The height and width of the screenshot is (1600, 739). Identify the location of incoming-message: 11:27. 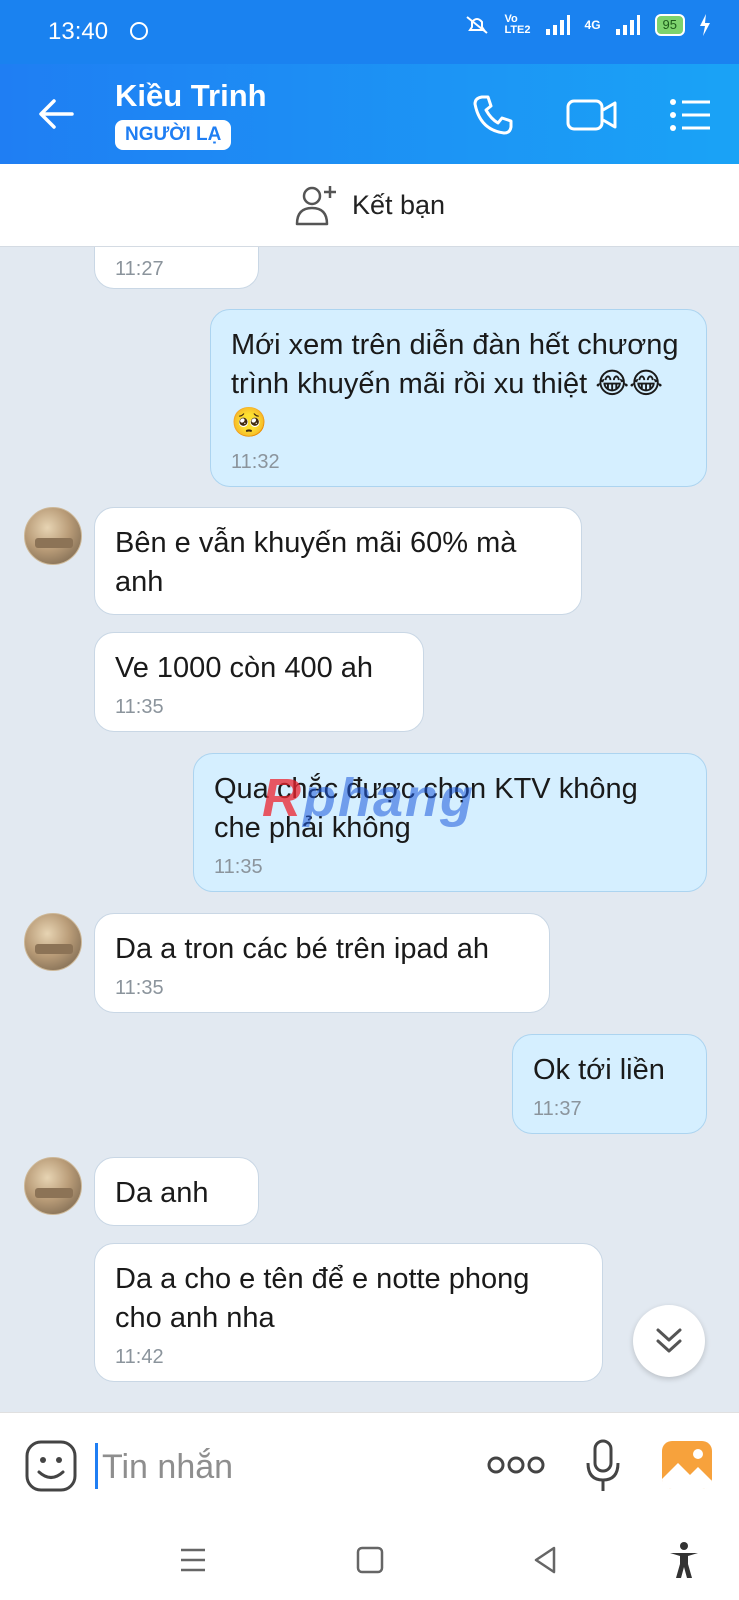
(176, 268).